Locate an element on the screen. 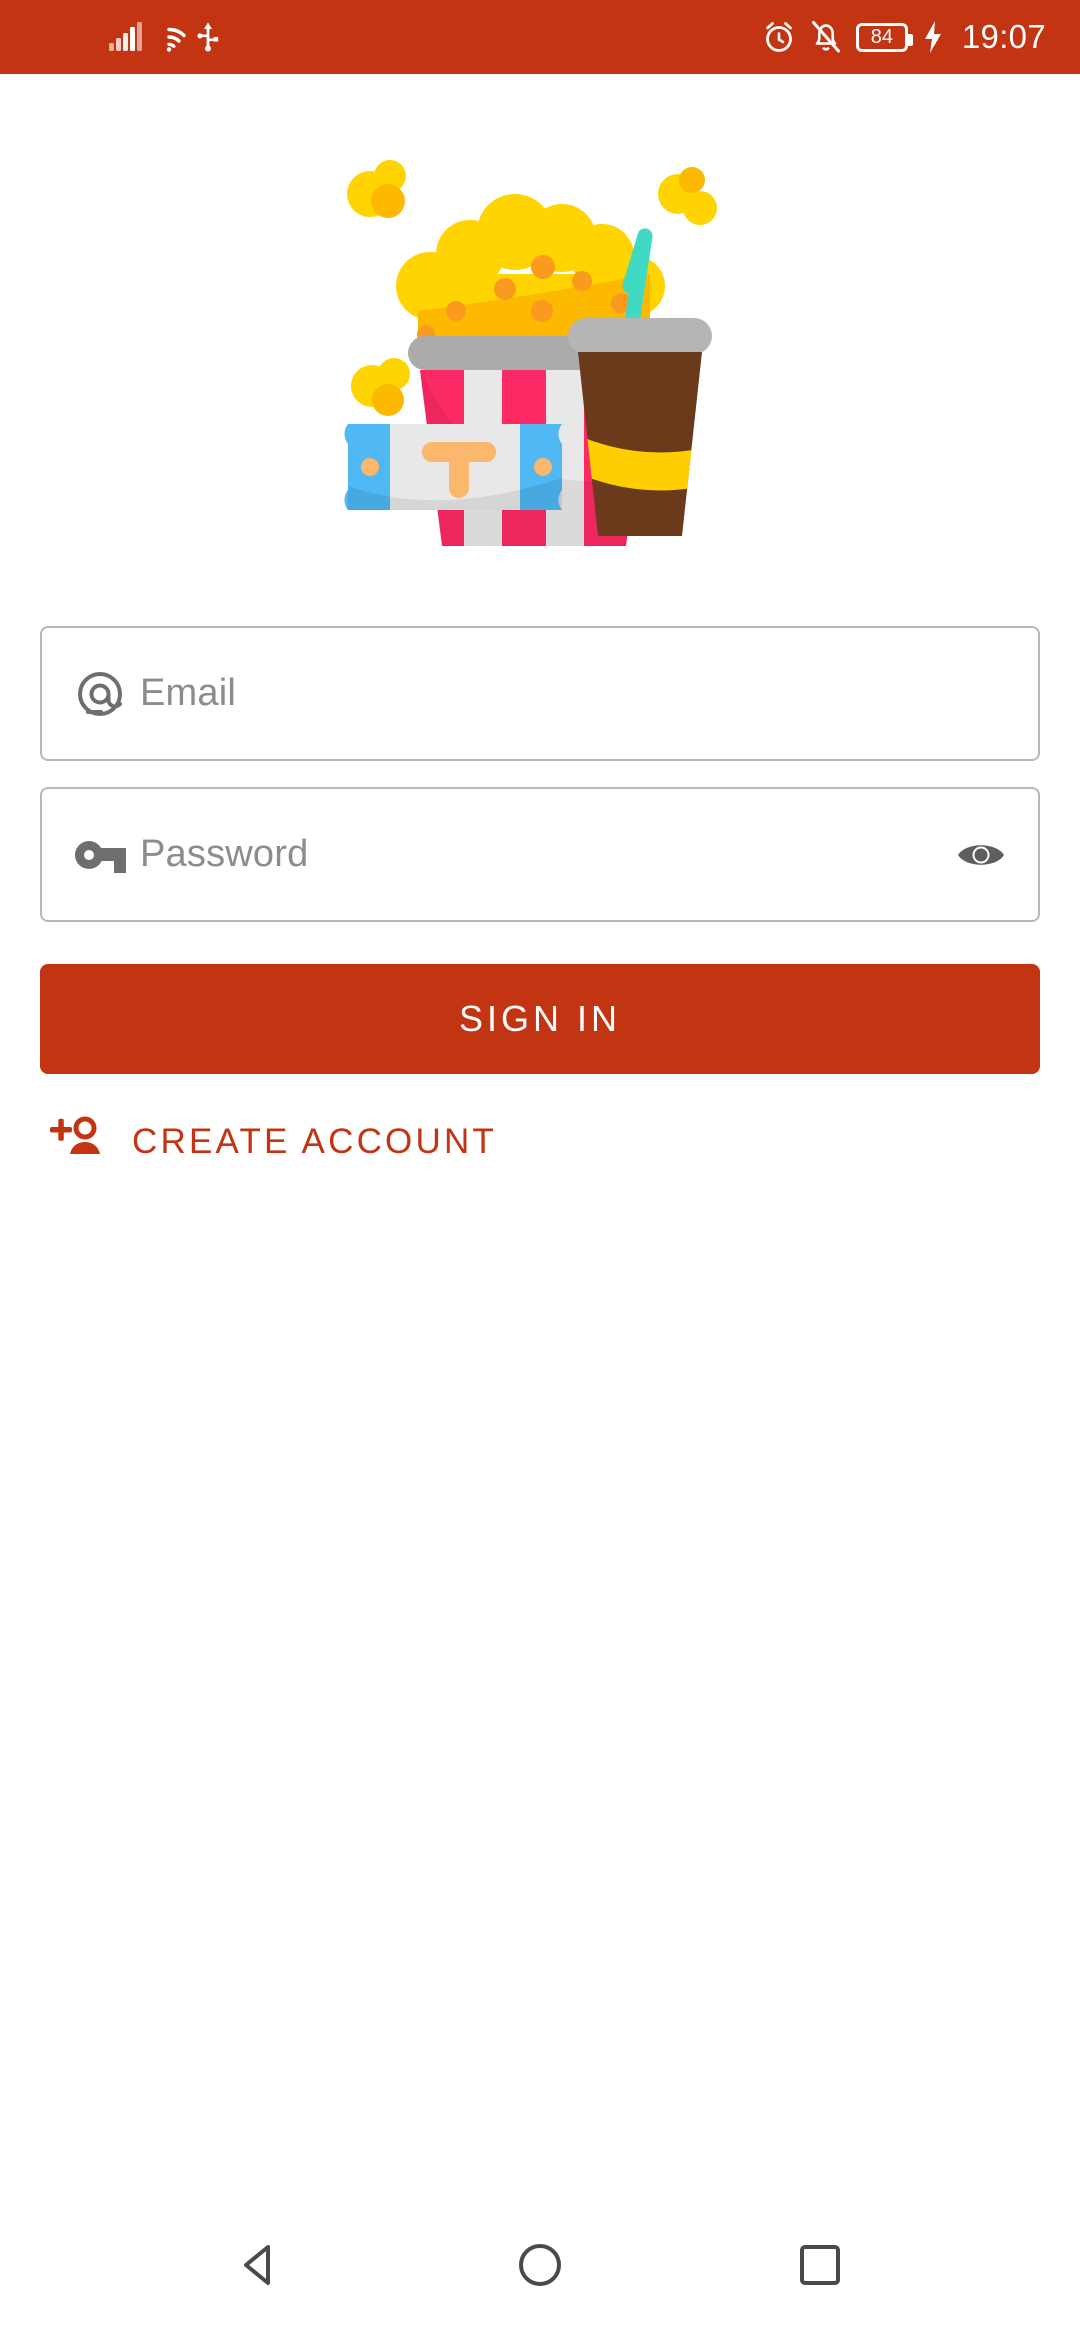  status-bar-right: 84 19:07 is located at coordinates (904, 37).